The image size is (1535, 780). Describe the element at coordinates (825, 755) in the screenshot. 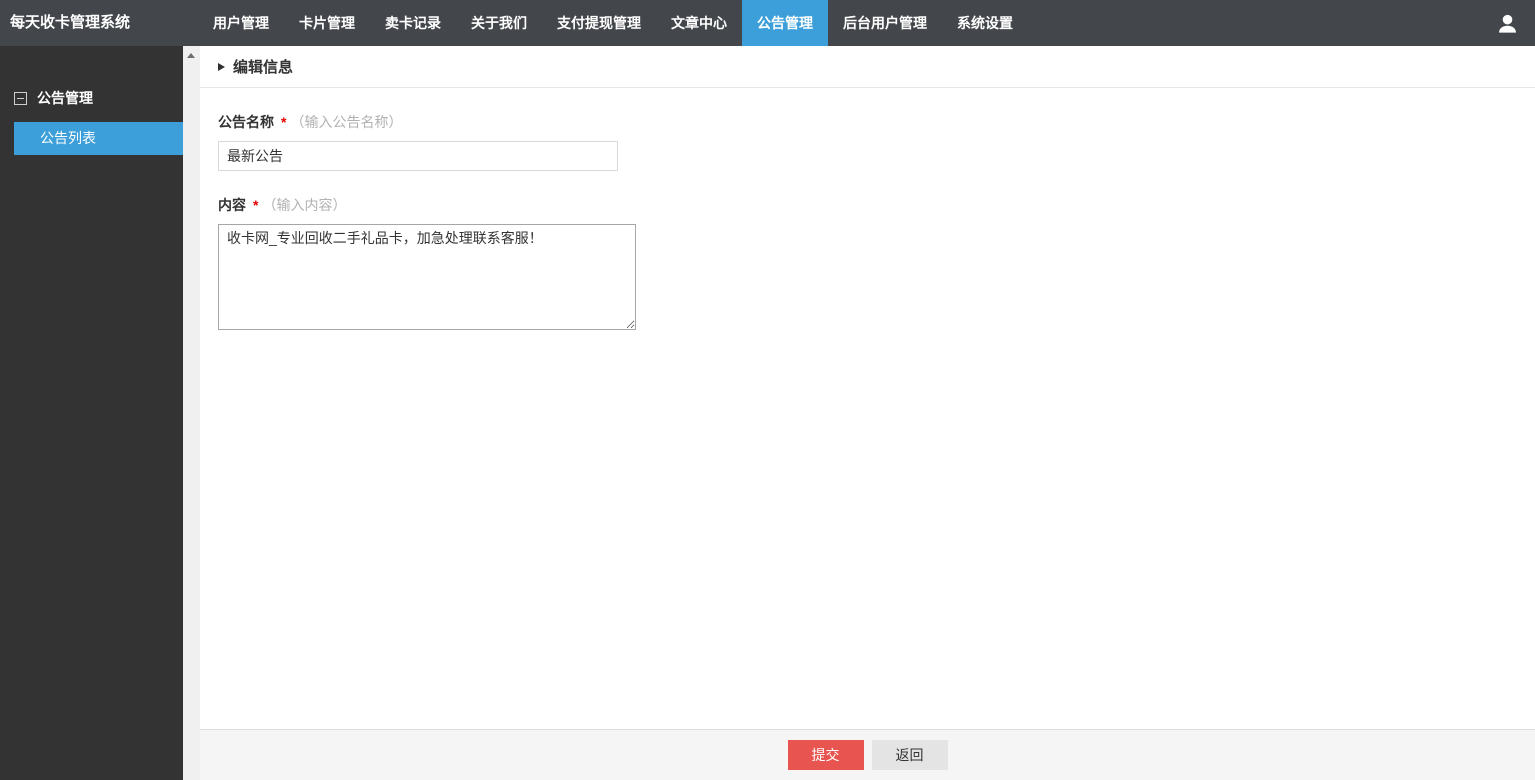

I see `submit-button: 提交` at that location.